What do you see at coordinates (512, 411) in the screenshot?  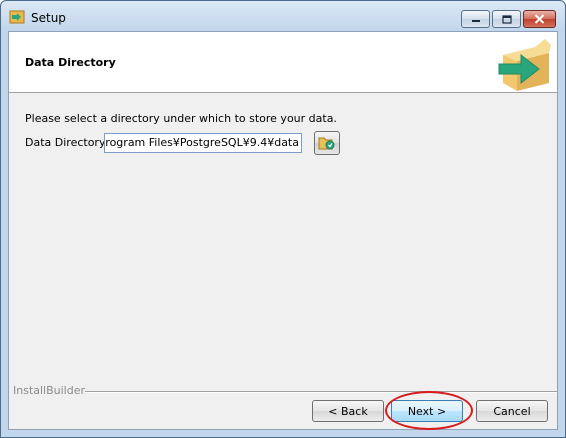 I see `cancel-button: Cancel` at bounding box center [512, 411].